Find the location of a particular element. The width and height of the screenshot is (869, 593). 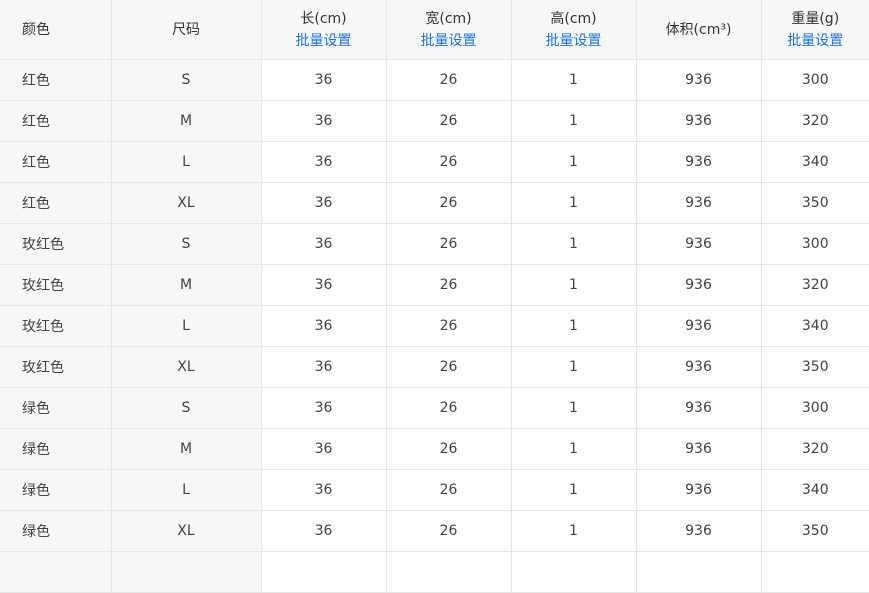

table-row: 红色S36261936300 is located at coordinates (434, 80).